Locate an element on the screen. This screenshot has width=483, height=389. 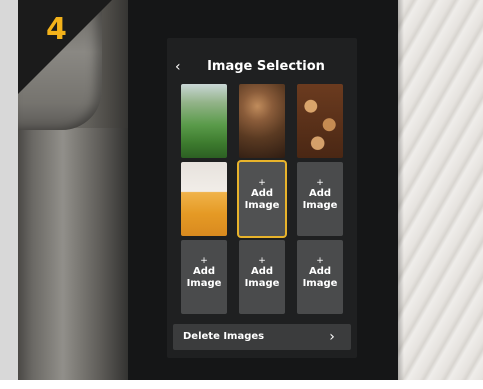
delete-images-button: Delete Images › is located at coordinates (262, 337).